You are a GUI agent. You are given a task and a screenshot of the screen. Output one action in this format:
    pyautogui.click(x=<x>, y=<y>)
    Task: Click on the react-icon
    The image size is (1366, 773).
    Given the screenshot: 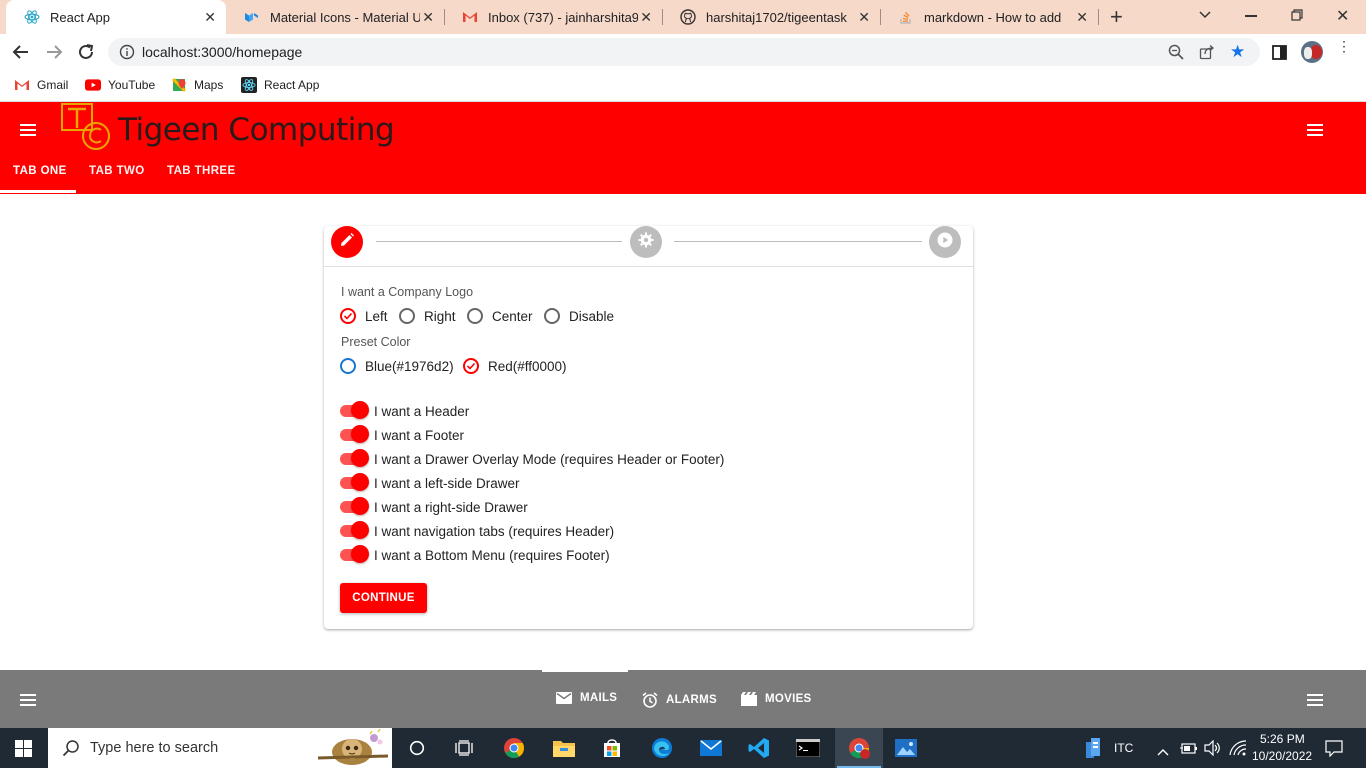 What is the action you would take?
    pyautogui.click(x=32, y=17)
    